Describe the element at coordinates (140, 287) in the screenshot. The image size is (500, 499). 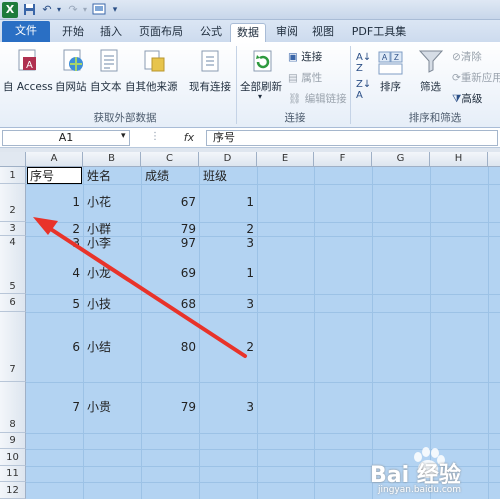
I see `annotation-arrow-icon` at that location.